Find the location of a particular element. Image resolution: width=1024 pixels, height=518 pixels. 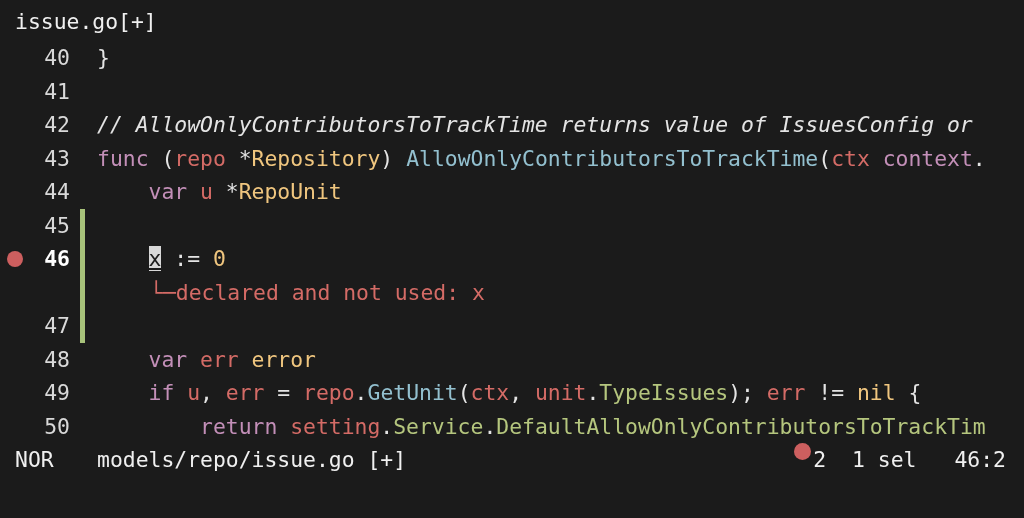

error-count: 2 is located at coordinates (820, 460).